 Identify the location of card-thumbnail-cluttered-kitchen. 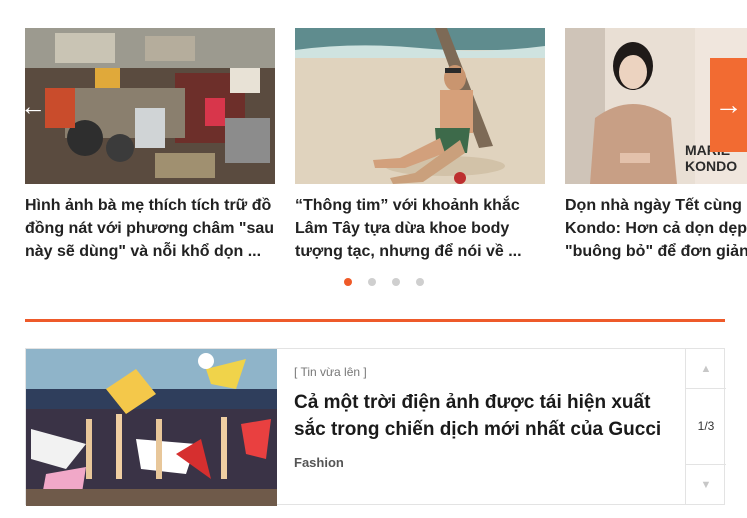
(150, 106).